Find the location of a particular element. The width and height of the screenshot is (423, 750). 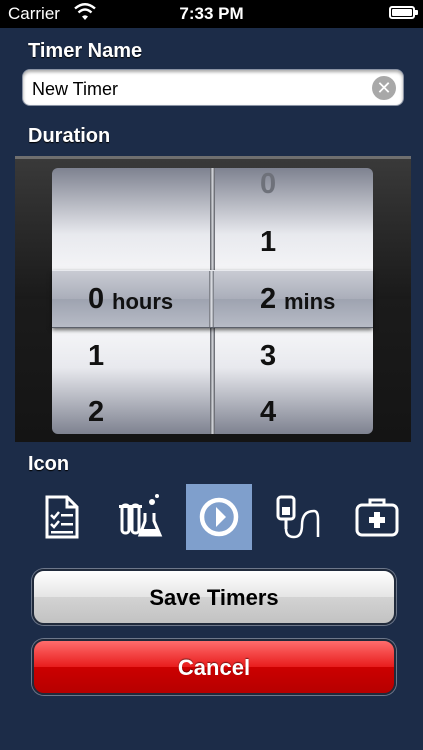

icon-option-document is located at coordinates (61, 517).